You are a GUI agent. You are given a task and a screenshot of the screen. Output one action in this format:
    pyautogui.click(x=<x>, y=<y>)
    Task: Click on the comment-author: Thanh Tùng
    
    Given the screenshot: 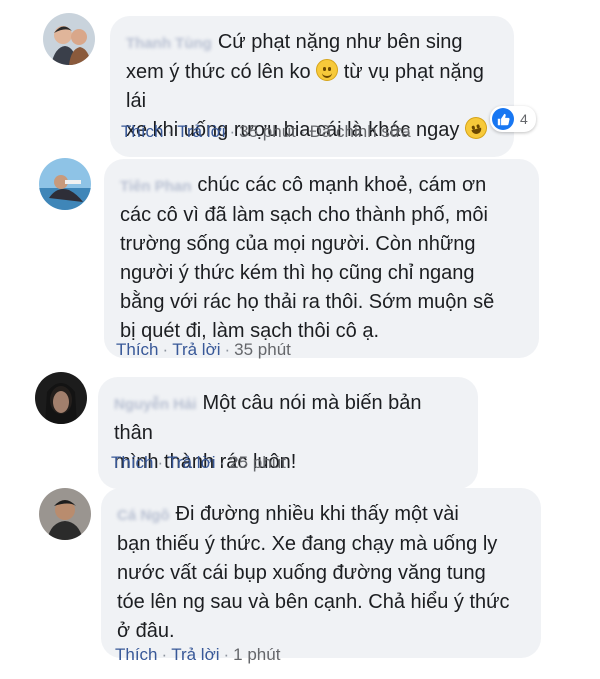 What is the action you would take?
    pyautogui.click(x=169, y=43)
    